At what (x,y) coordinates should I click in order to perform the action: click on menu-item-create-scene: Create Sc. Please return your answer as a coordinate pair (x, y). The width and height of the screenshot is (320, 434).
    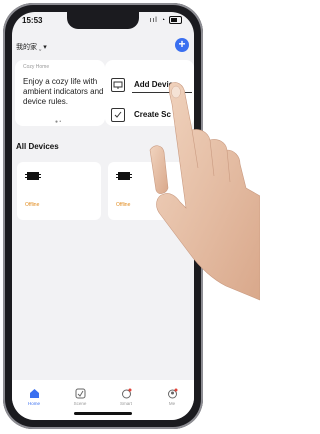
    Looking at the image, I should click on (149, 115).